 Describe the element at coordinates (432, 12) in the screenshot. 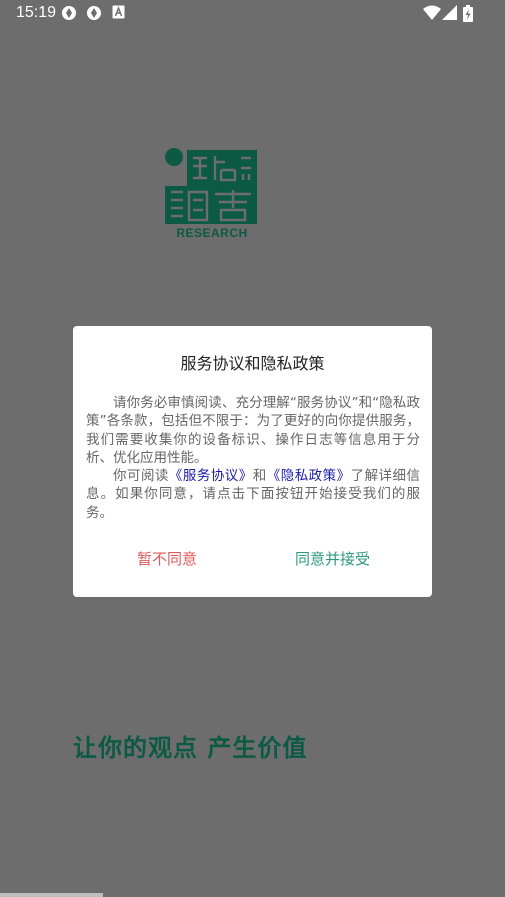

I see `wifi-icon` at that location.